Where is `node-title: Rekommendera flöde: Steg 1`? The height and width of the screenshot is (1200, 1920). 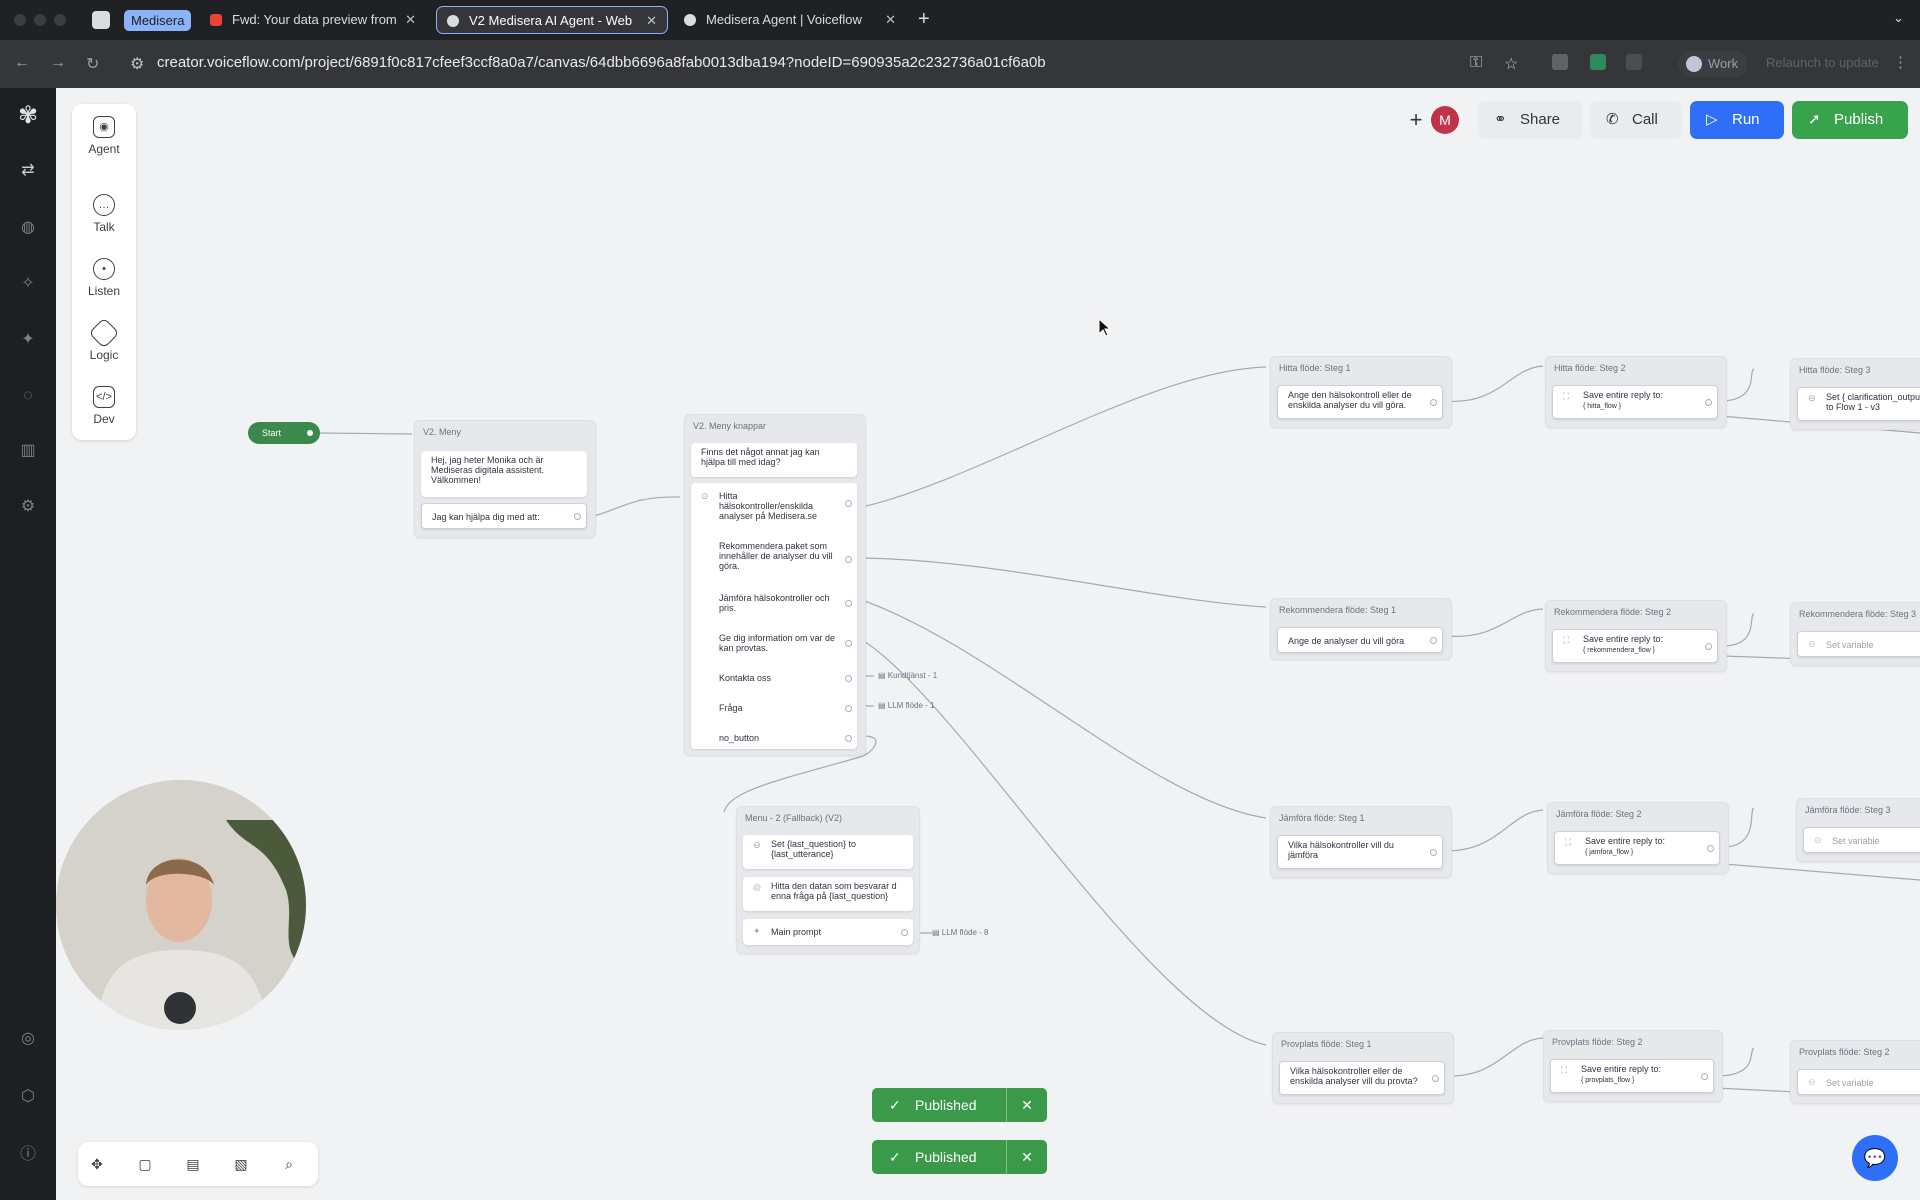 node-title: Rekommendera flöde: Steg 1 is located at coordinates (1338, 610).